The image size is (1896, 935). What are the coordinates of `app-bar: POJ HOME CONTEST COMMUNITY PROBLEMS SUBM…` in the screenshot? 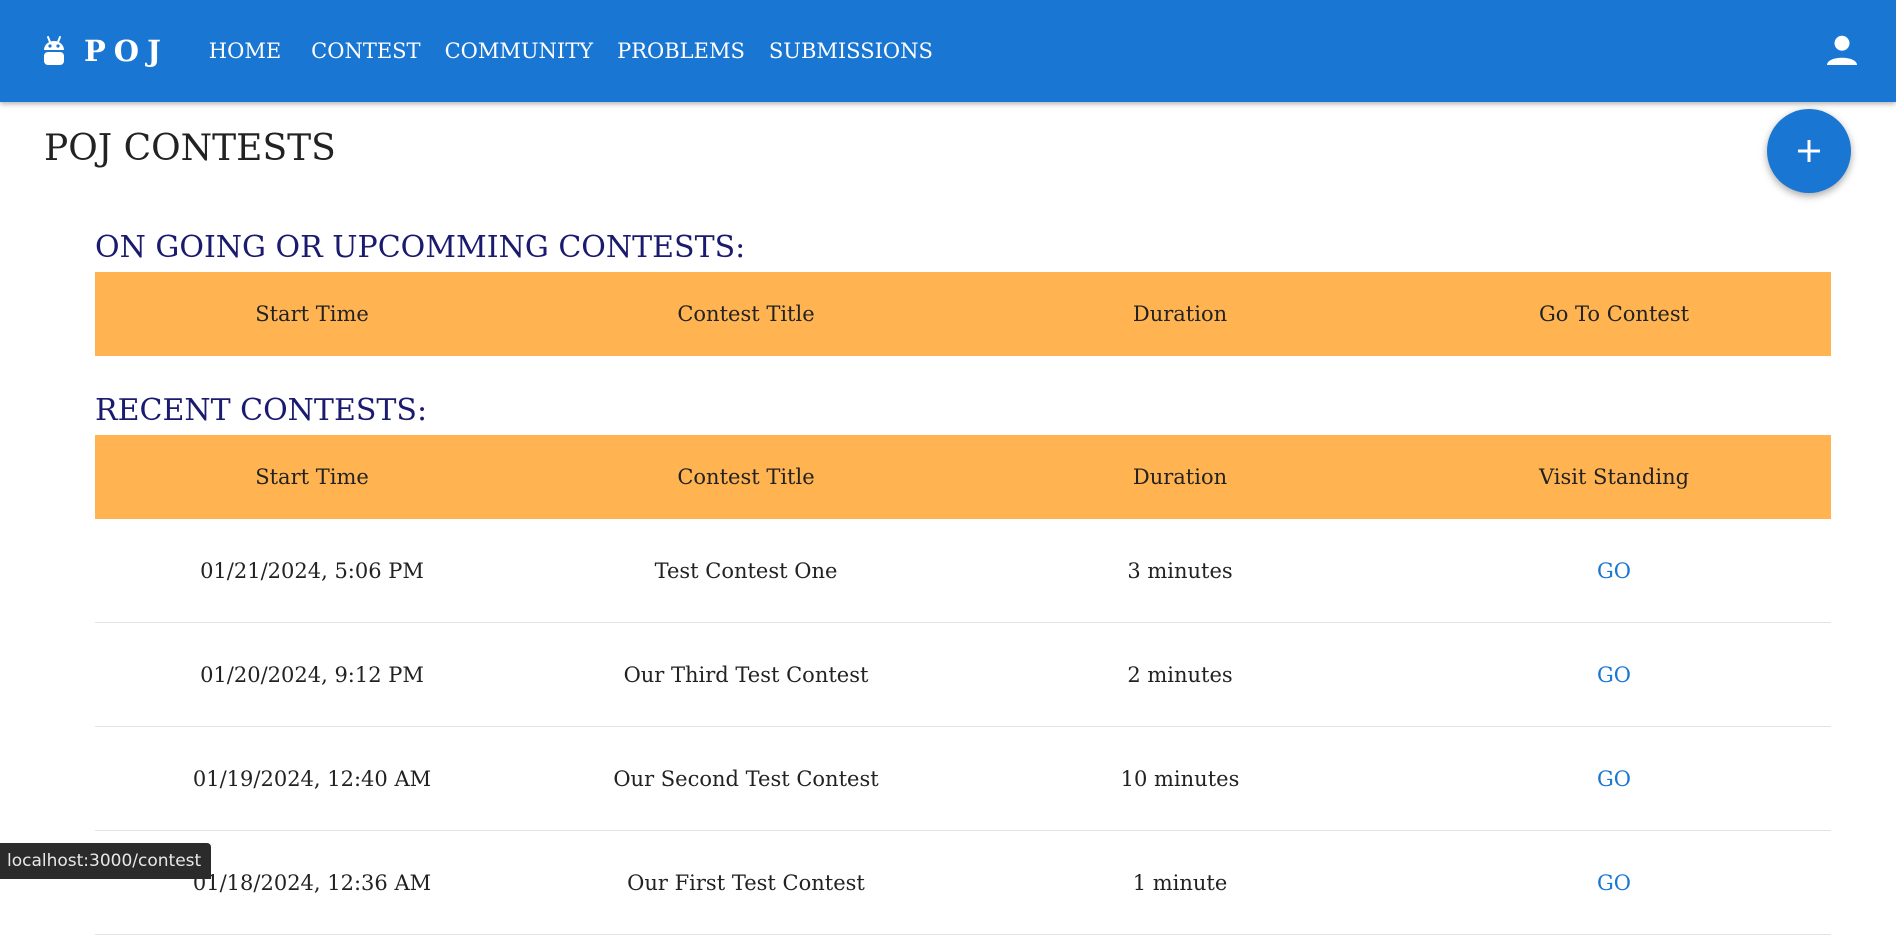 It's located at (948, 51).